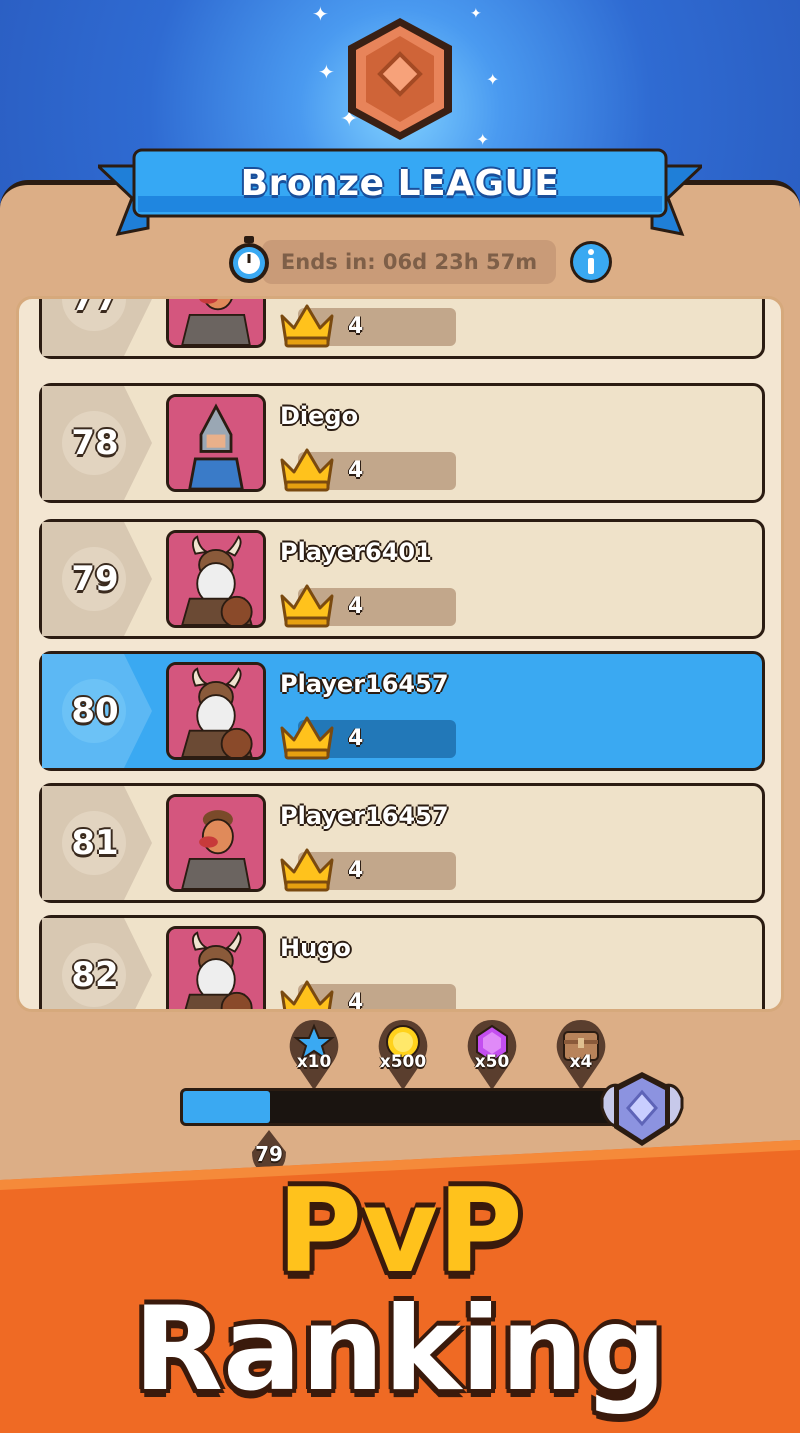 The height and width of the screenshot is (1433, 800). What do you see at coordinates (95, 711) in the screenshot?
I see `rank-number: 80` at bounding box center [95, 711].